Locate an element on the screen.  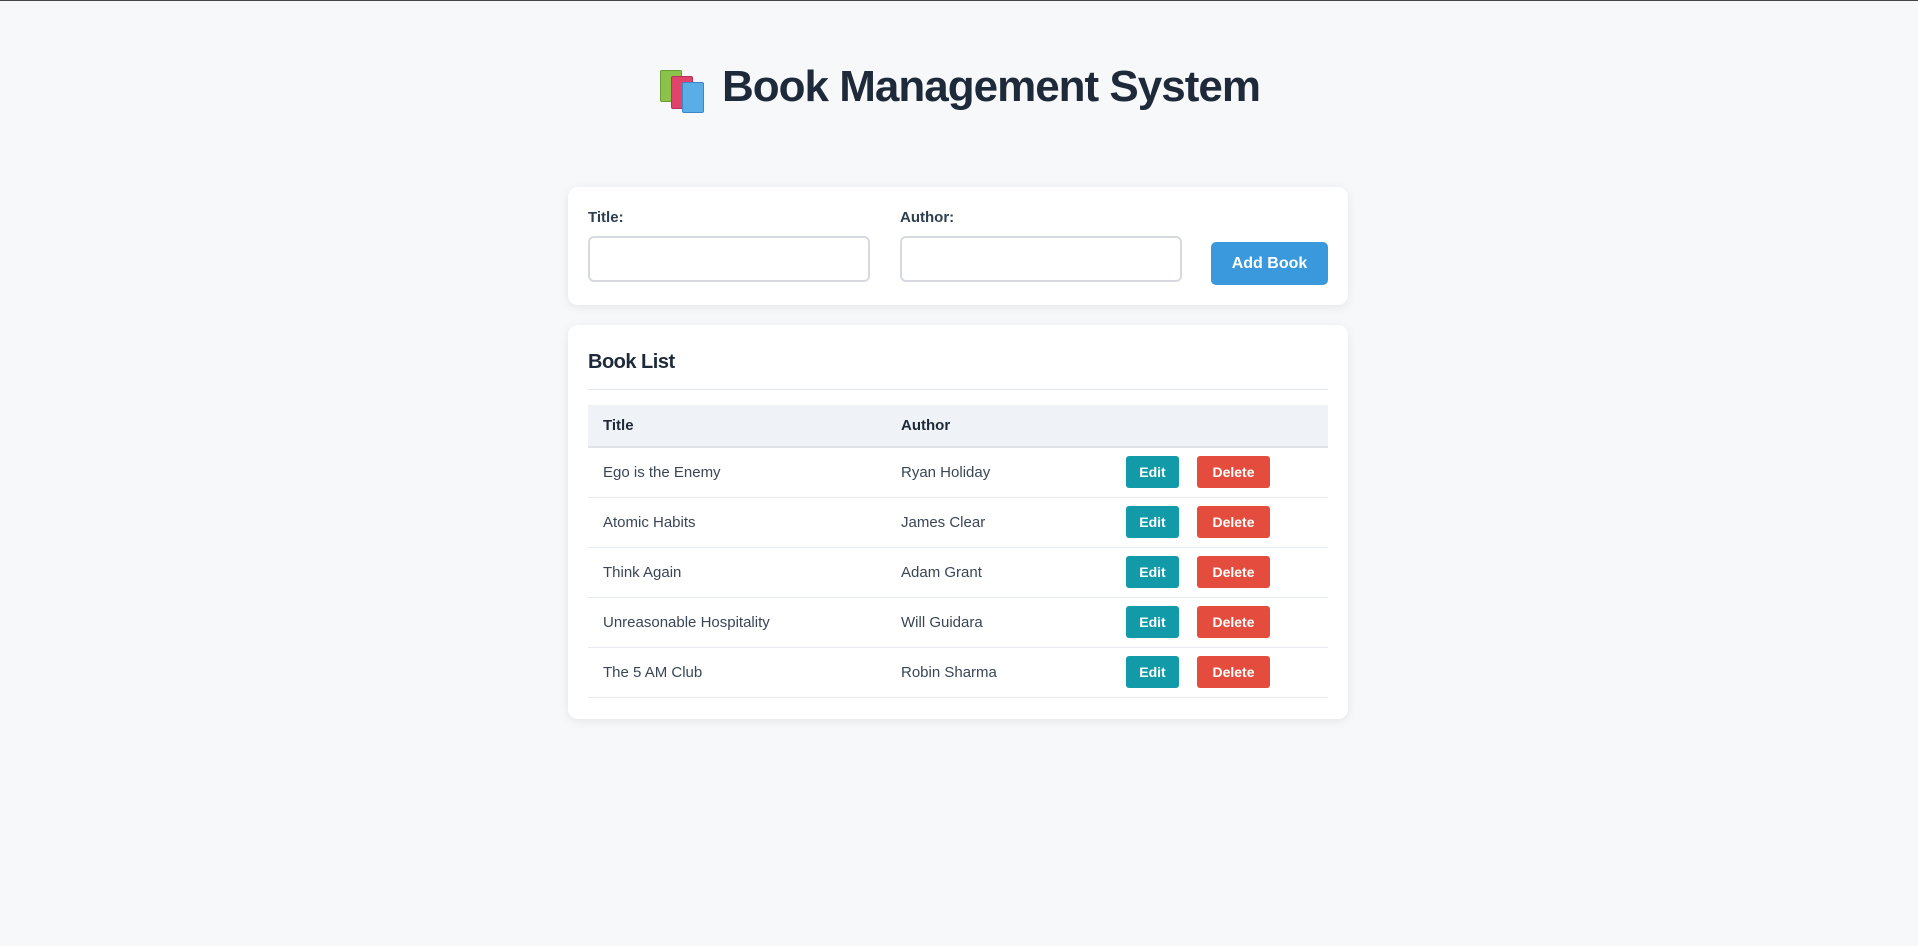
page-header: Book Management System is located at coordinates (959, 87).